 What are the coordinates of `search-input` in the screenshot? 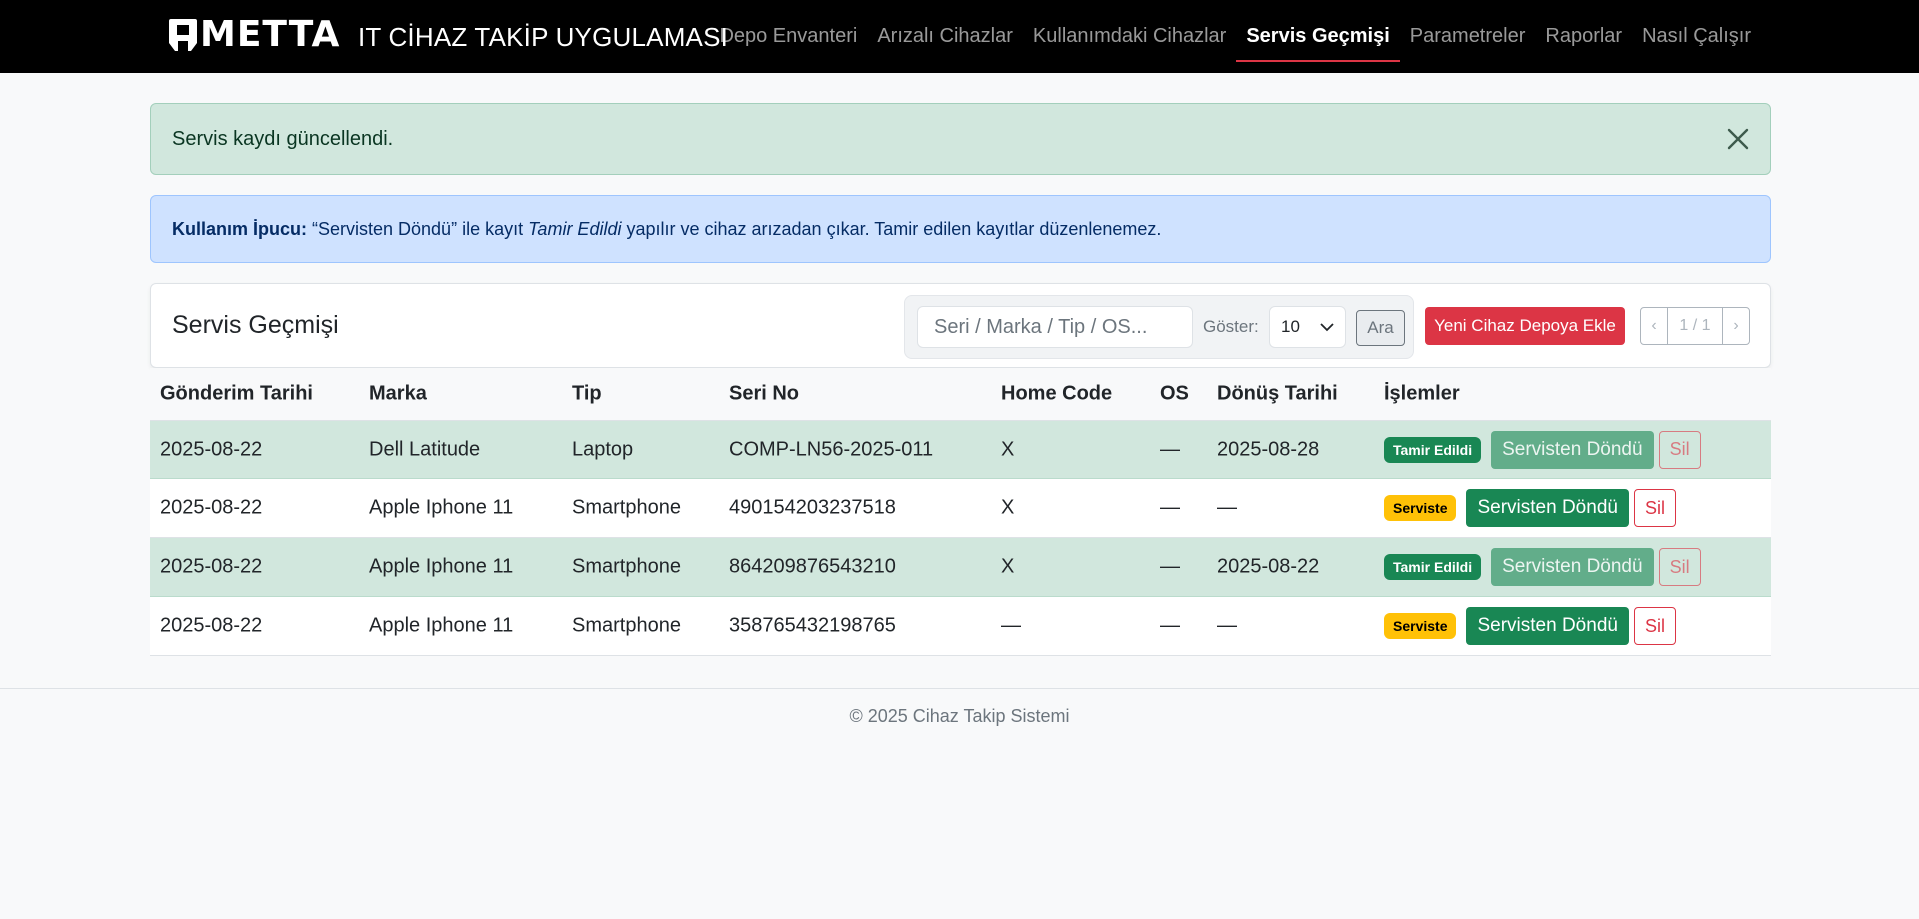 It's located at (1055, 327).